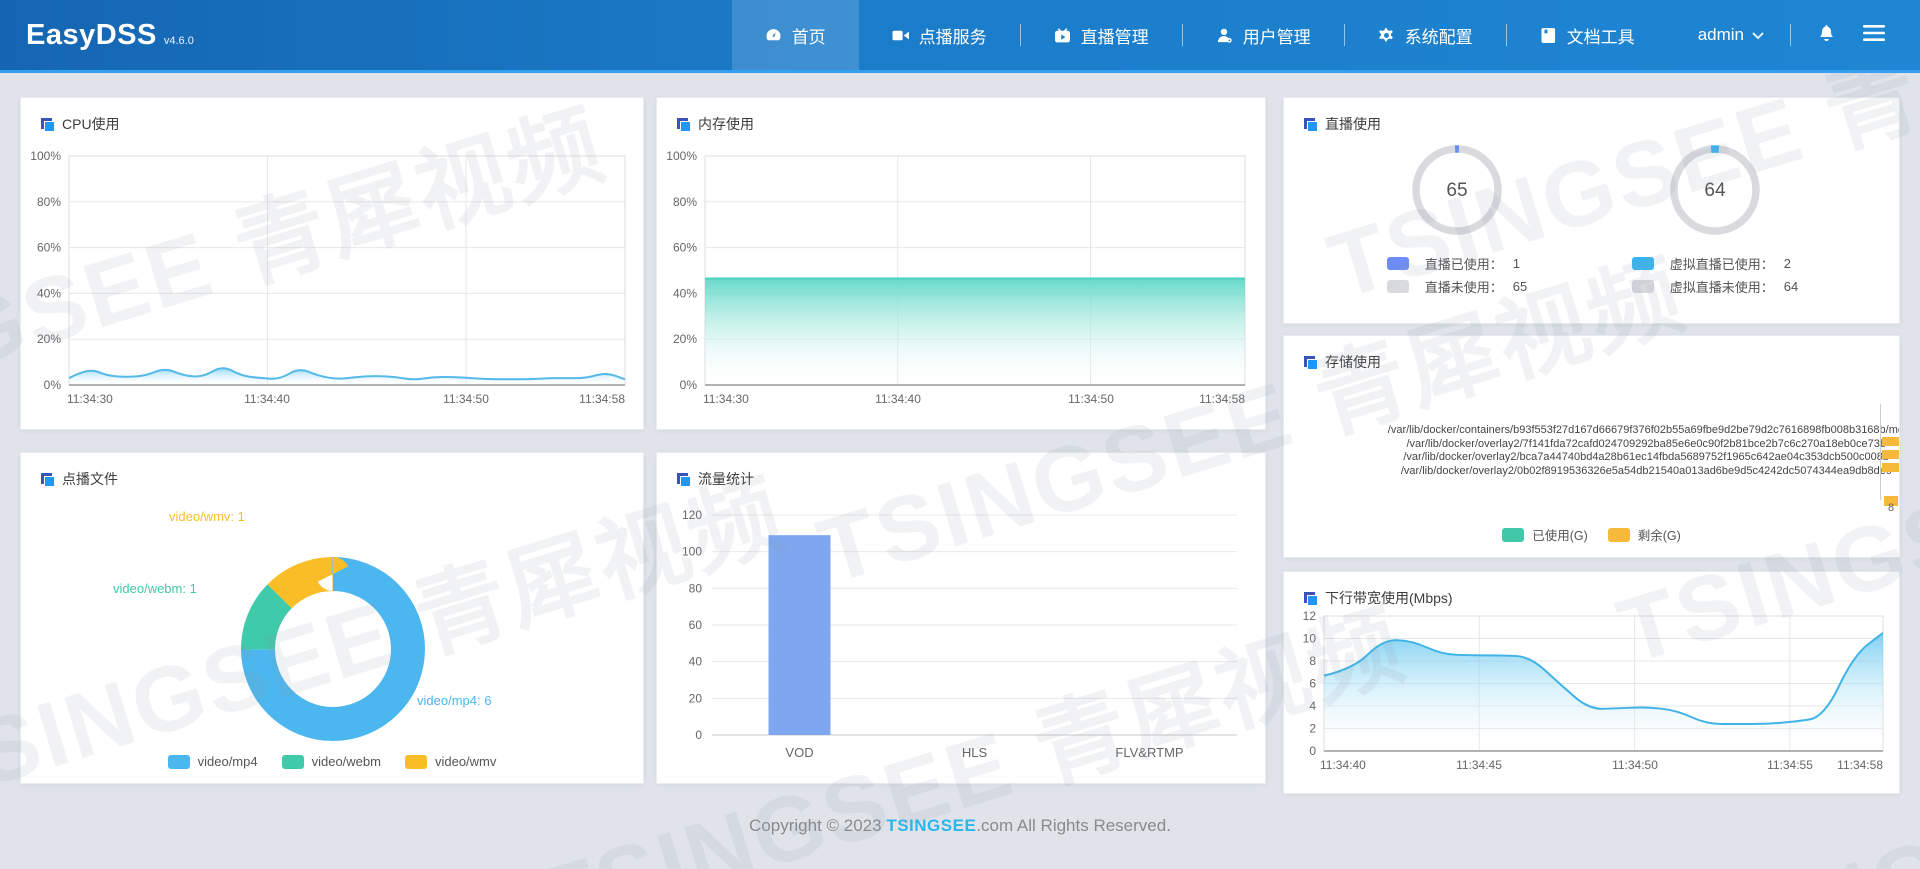 The width and height of the screenshot is (1920, 869). What do you see at coordinates (1342, 124) in the screenshot?
I see `panel-title-live: 直播使用` at bounding box center [1342, 124].